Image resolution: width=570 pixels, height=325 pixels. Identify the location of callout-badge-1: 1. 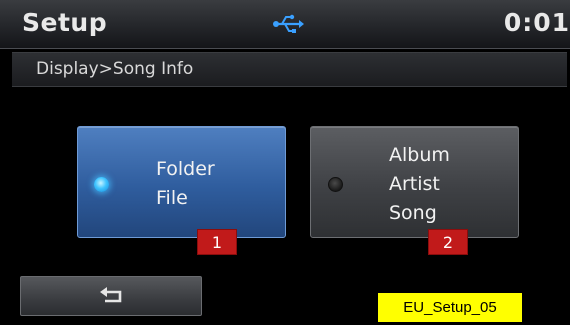
(217, 242).